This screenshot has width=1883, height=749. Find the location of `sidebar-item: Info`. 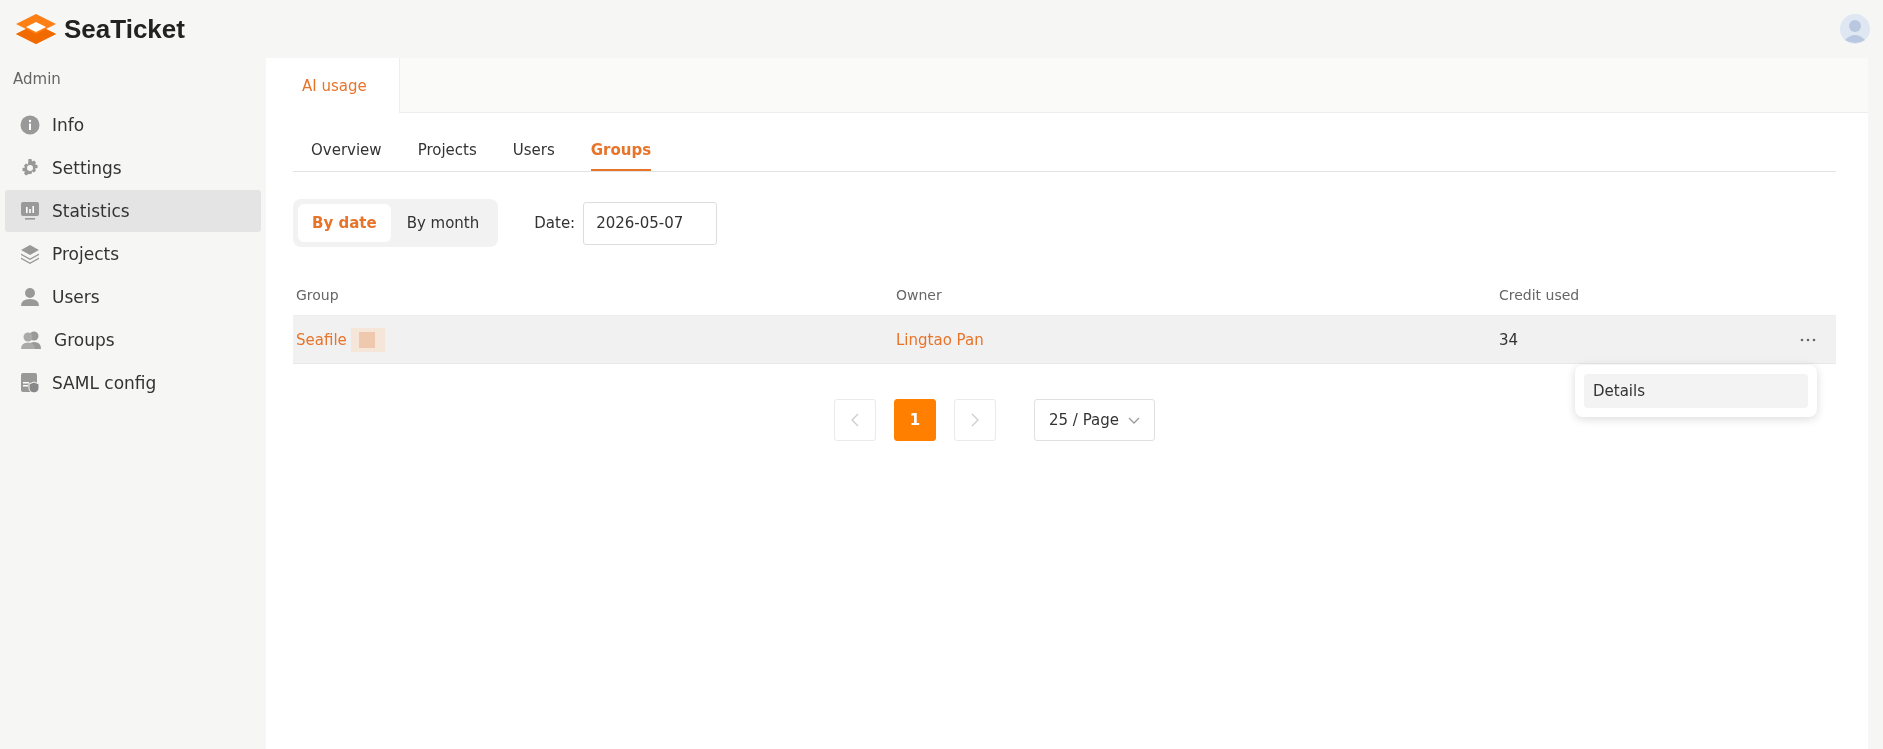

sidebar-item: Info is located at coordinates (133, 125).